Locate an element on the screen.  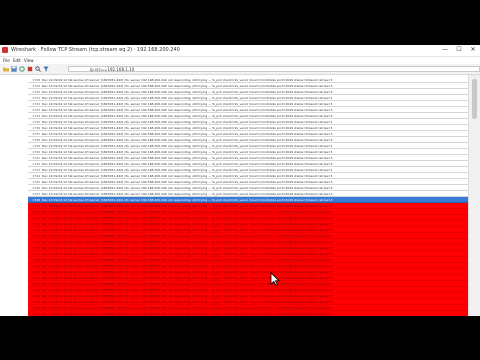
log-row-number: 1767 is located at coordinates (36, 314).